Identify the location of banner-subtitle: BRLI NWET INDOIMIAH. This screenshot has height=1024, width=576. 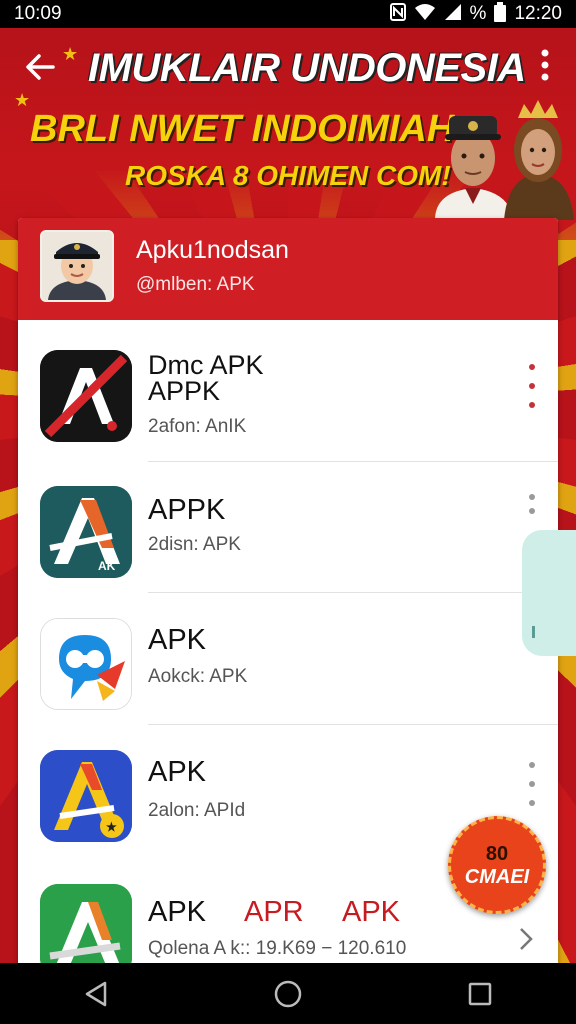
(242, 129).